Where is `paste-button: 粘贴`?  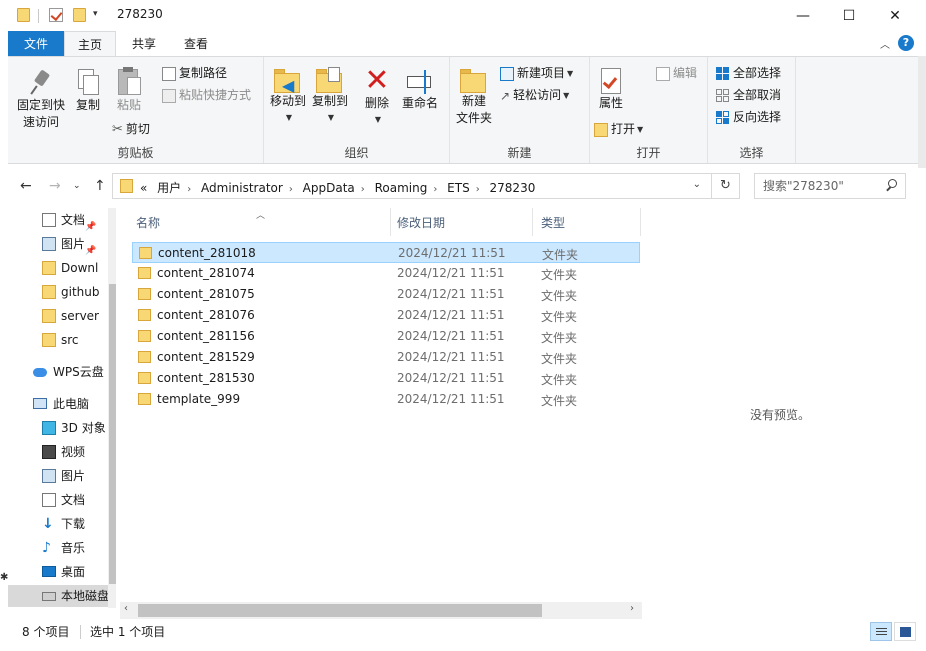
paste-button: 粘贴 is located at coordinates (129, 90).